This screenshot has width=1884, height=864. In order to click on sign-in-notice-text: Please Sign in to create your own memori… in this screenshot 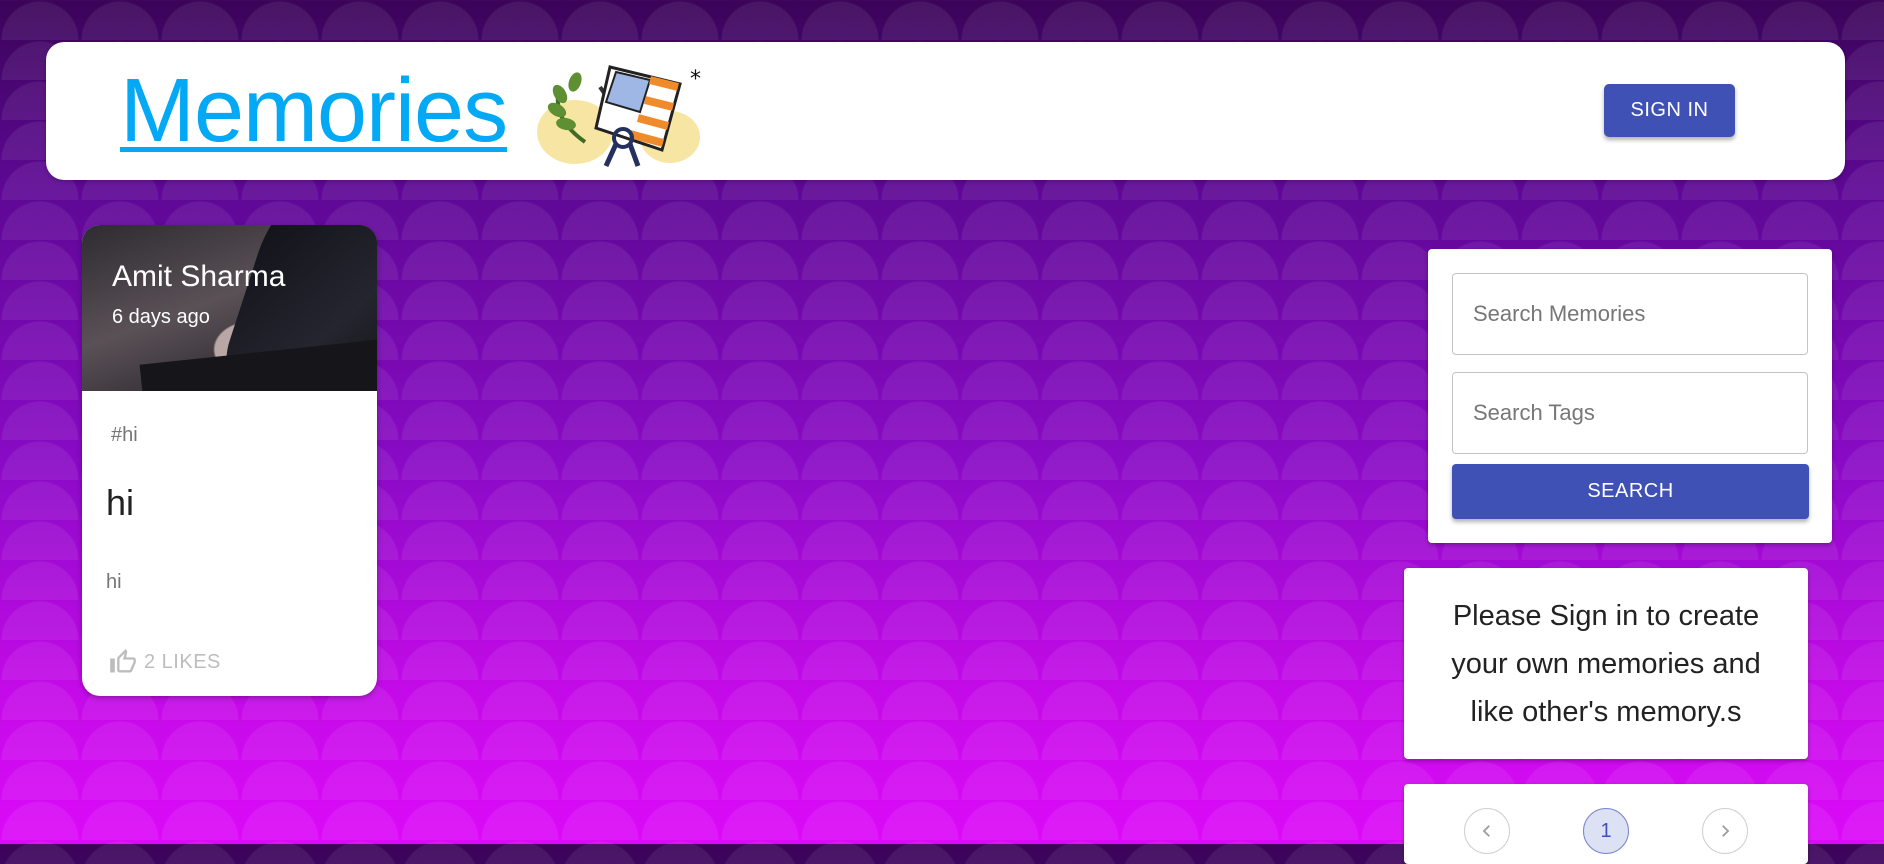, I will do `click(1606, 664)`.